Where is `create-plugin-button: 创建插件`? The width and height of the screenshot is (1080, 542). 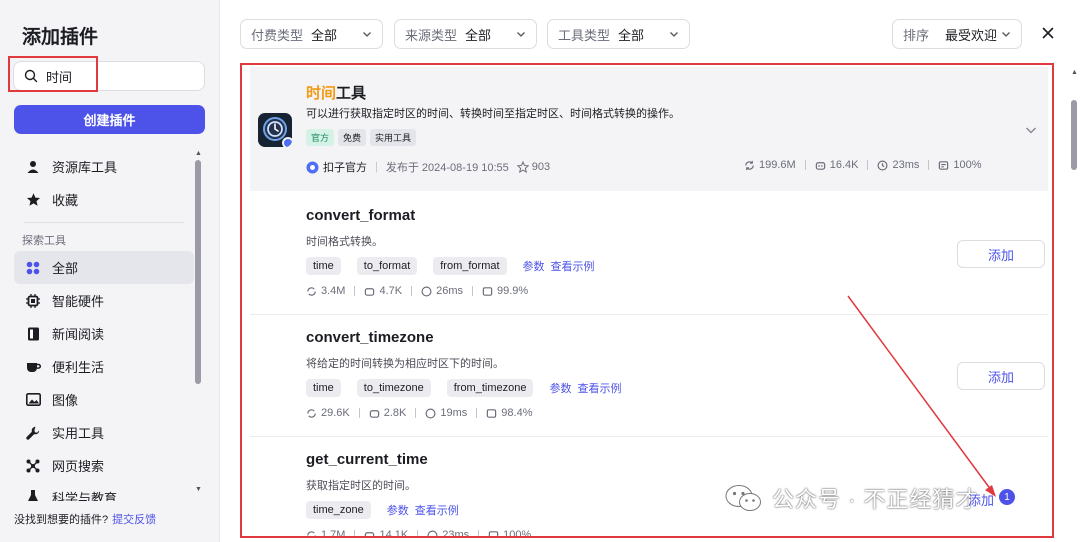 create-plugin-button: 创建插件 is located at coordinates (109, 119).